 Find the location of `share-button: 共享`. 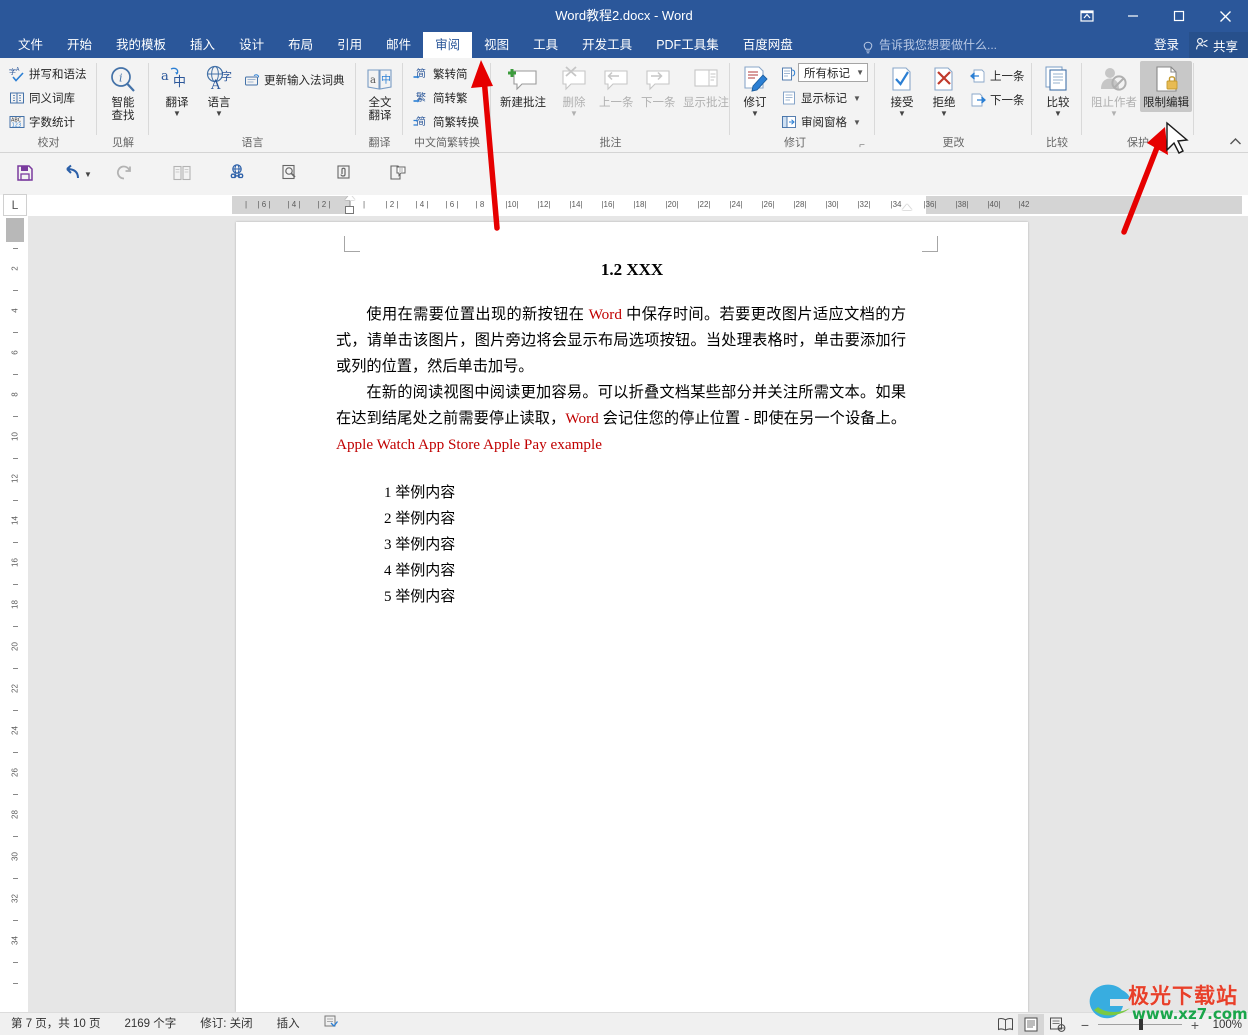

share-button: 共享 is located at coordinates (1218, 45).